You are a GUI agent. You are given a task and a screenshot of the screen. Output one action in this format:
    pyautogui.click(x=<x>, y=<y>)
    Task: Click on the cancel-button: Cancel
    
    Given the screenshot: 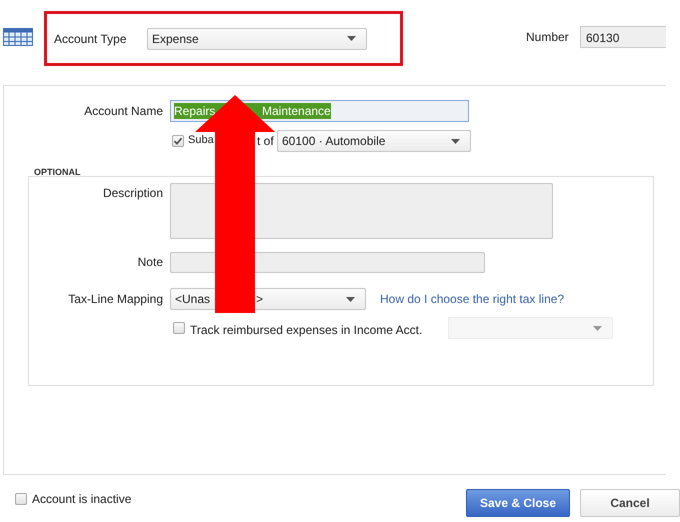 What is the action you would take?
    pyautogui.click(x=630, y=502)
    